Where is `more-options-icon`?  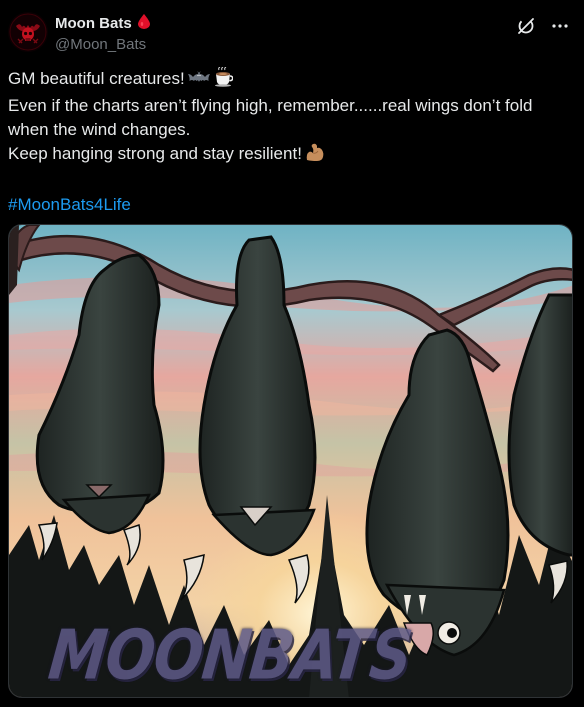 more-options-icon is located at coordinates (560, 26).